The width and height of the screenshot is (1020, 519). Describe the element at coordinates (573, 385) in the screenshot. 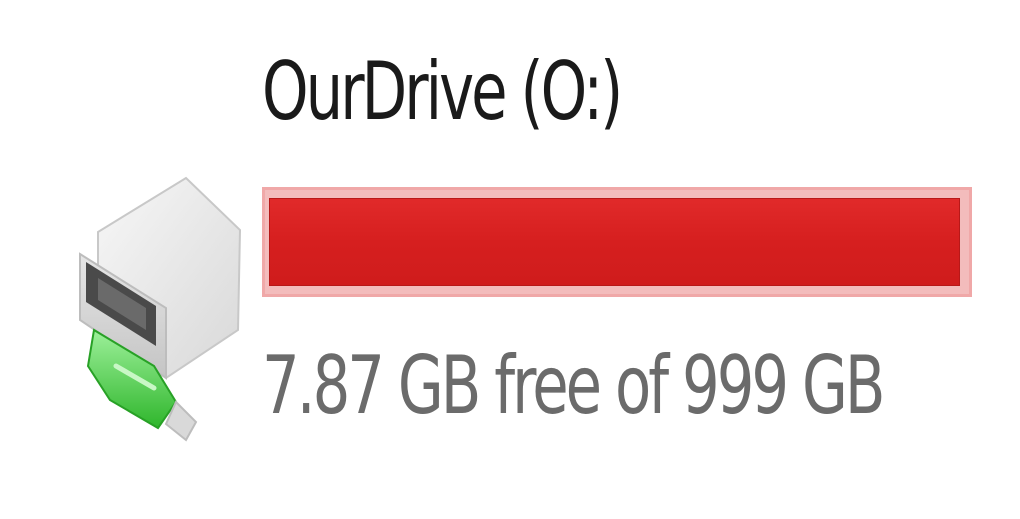

I see `free-space-text: 7.87 GB free of 999 GB` at that location.